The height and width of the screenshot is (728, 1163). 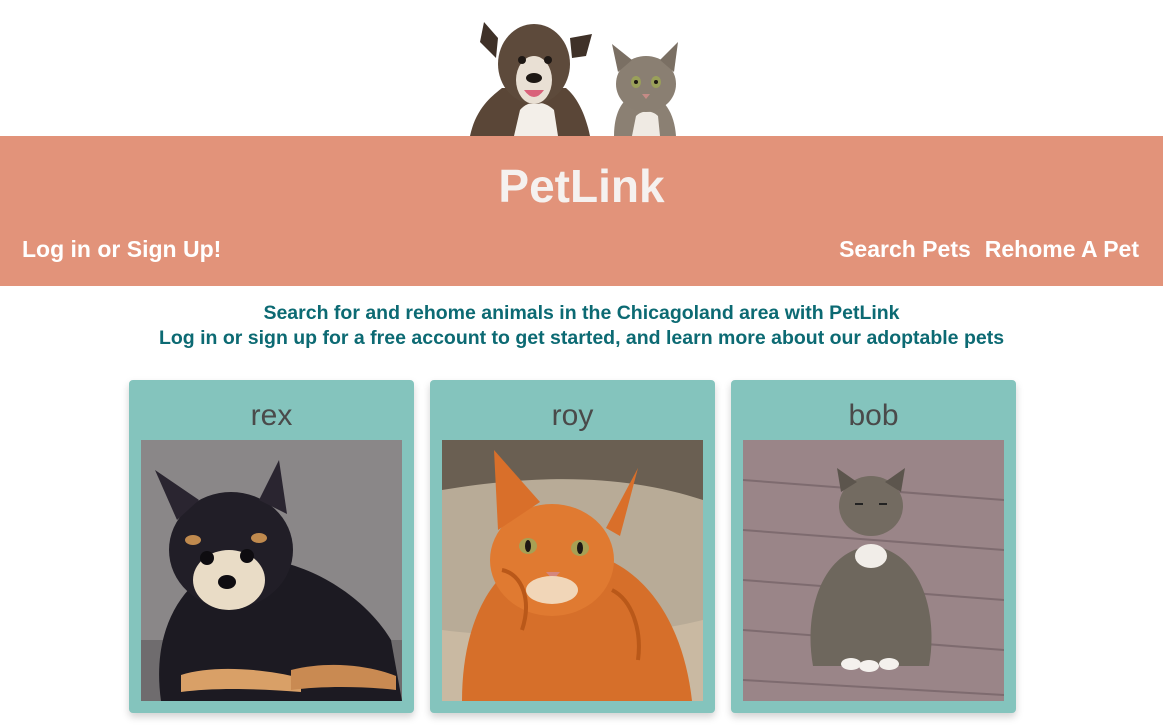 What do you see at coordinates (1062, 249) in the screenshot?
I see `rehome-pet-link: Rehome A Pet` at bounding box center [1062, 249].